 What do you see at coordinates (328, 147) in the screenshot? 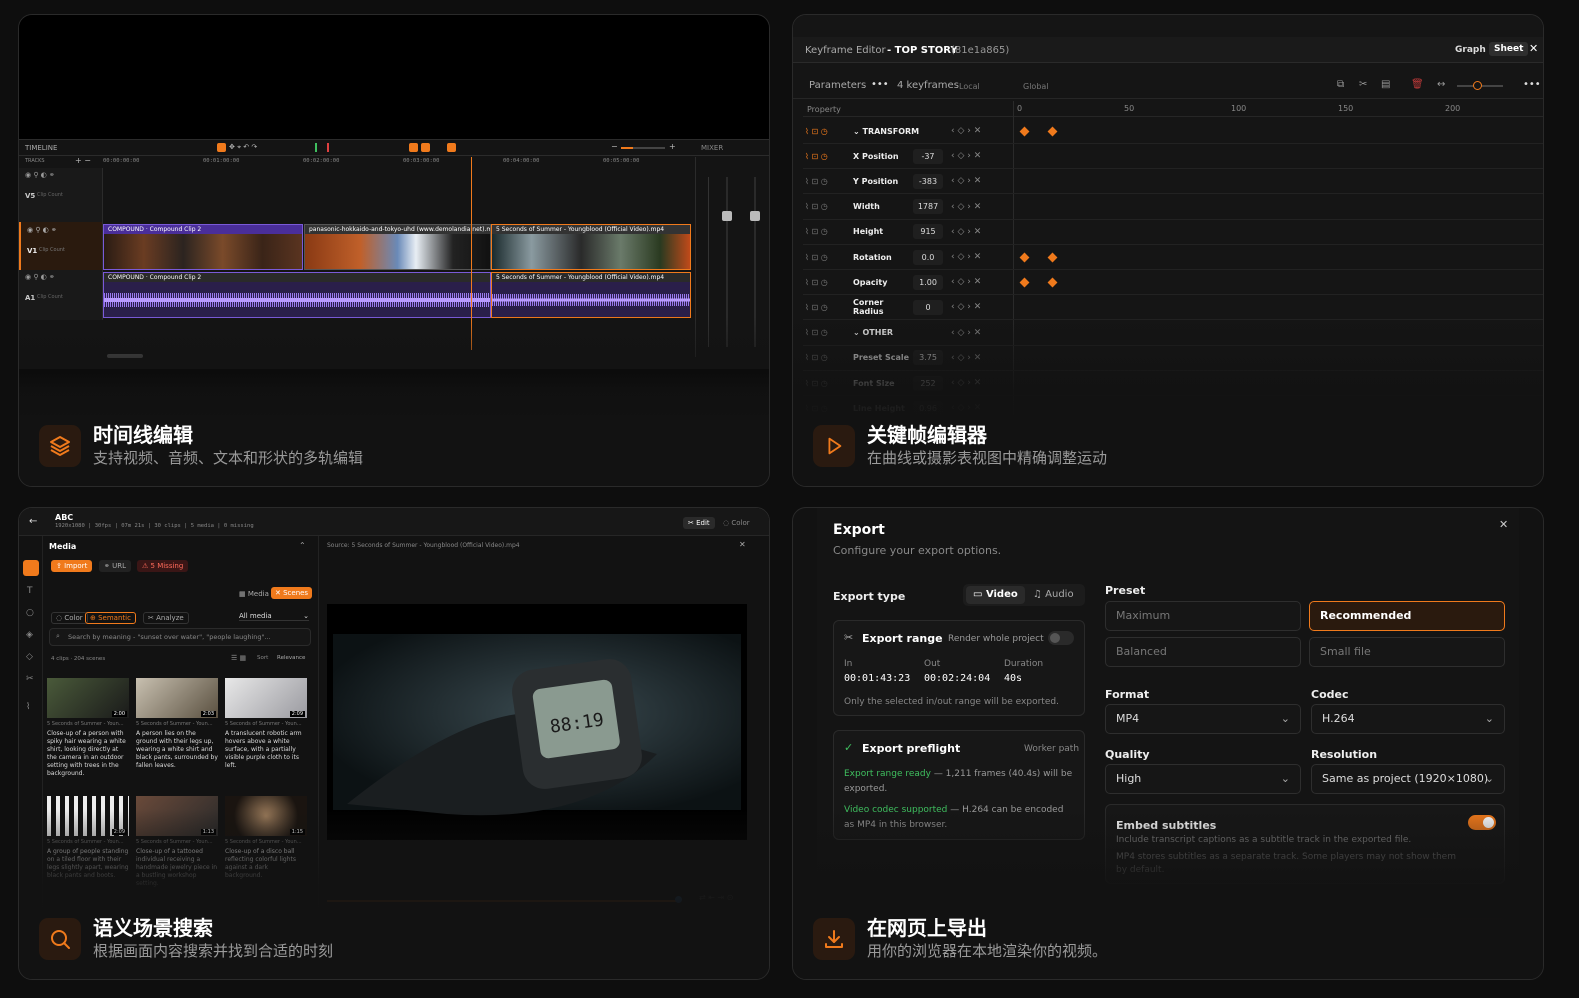
I see `marker-red-icon` at bounding box center [328, 147].